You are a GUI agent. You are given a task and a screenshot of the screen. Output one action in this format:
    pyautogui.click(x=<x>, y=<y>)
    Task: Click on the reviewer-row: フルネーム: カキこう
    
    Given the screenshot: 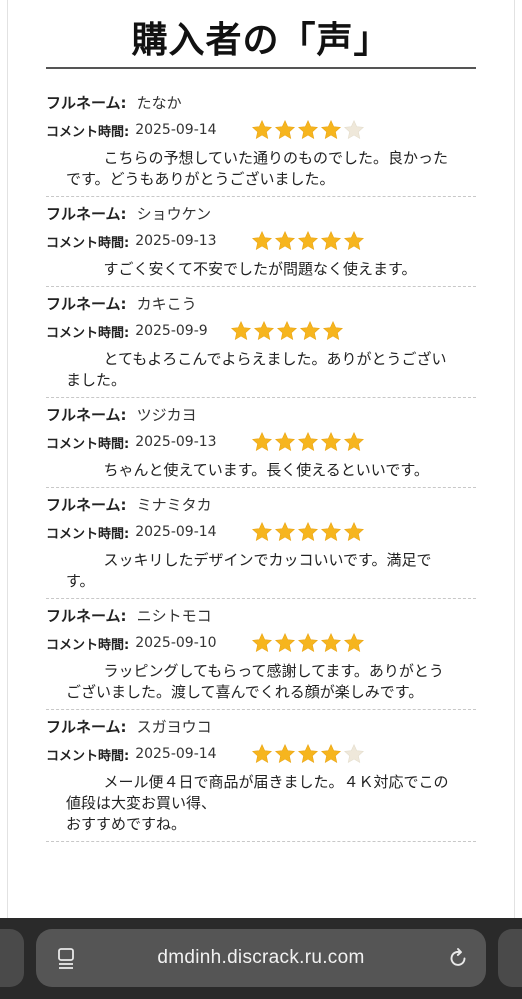 What is the action you would take?
    pyautogui.click(x=261, y=305)
    